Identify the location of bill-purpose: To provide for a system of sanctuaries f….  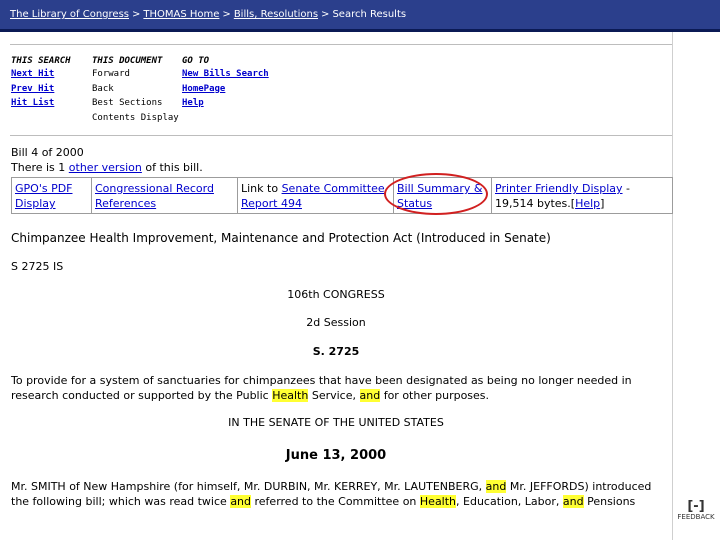
(336, 388).